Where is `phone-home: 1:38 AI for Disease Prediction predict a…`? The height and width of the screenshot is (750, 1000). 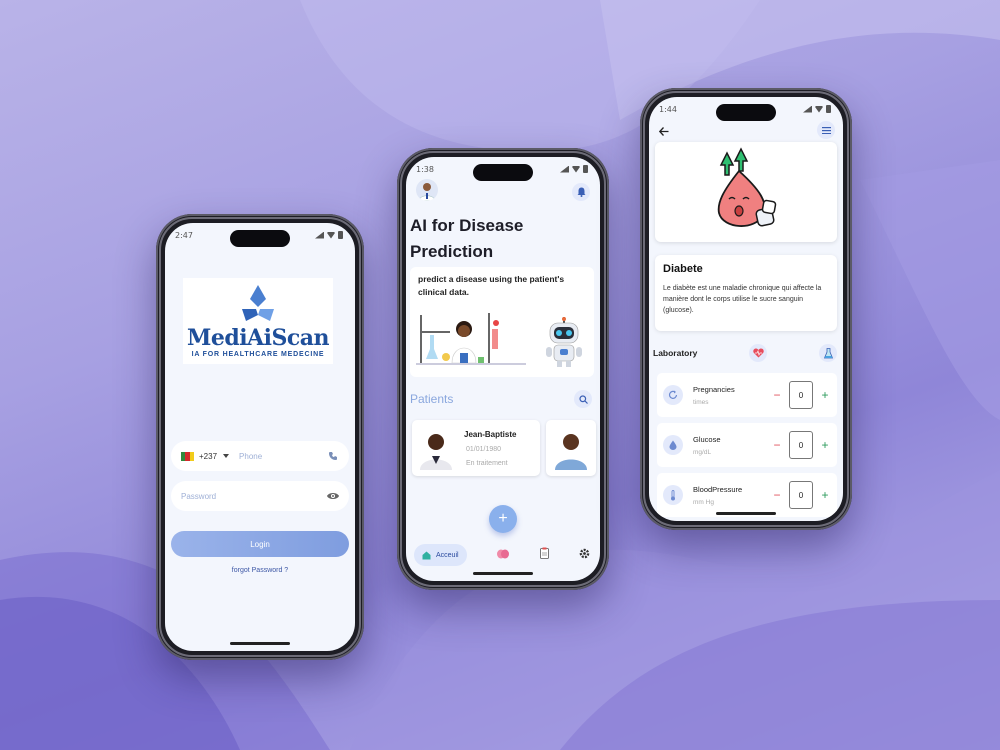 phone-home: 1:38 AI for Disease Prediction predict a… is located at coordinates (503, 369).